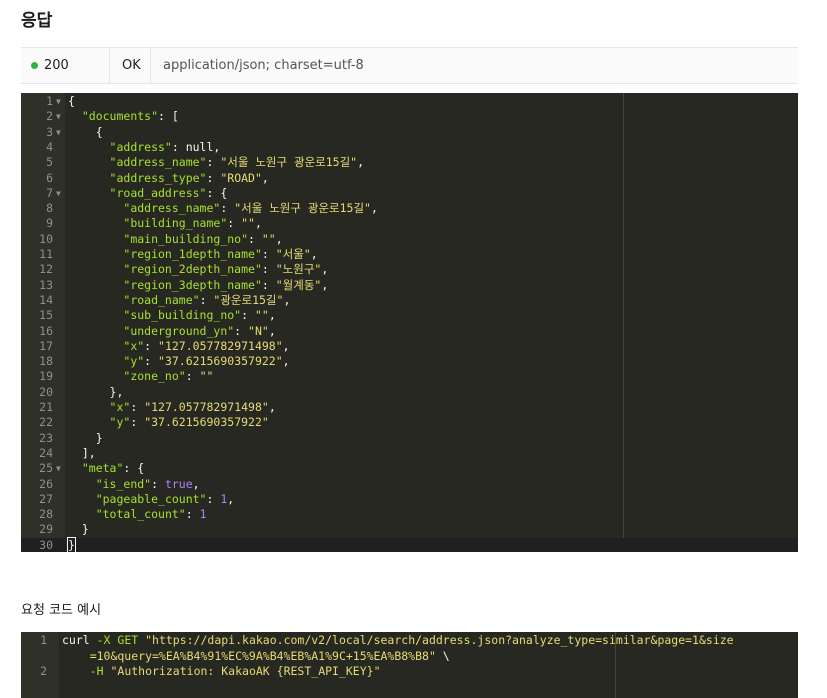  What do you see at coordinates (192, 223) in the screenshot?
I see `code-text: "building_name": "",` at bounding box center [192, 223].